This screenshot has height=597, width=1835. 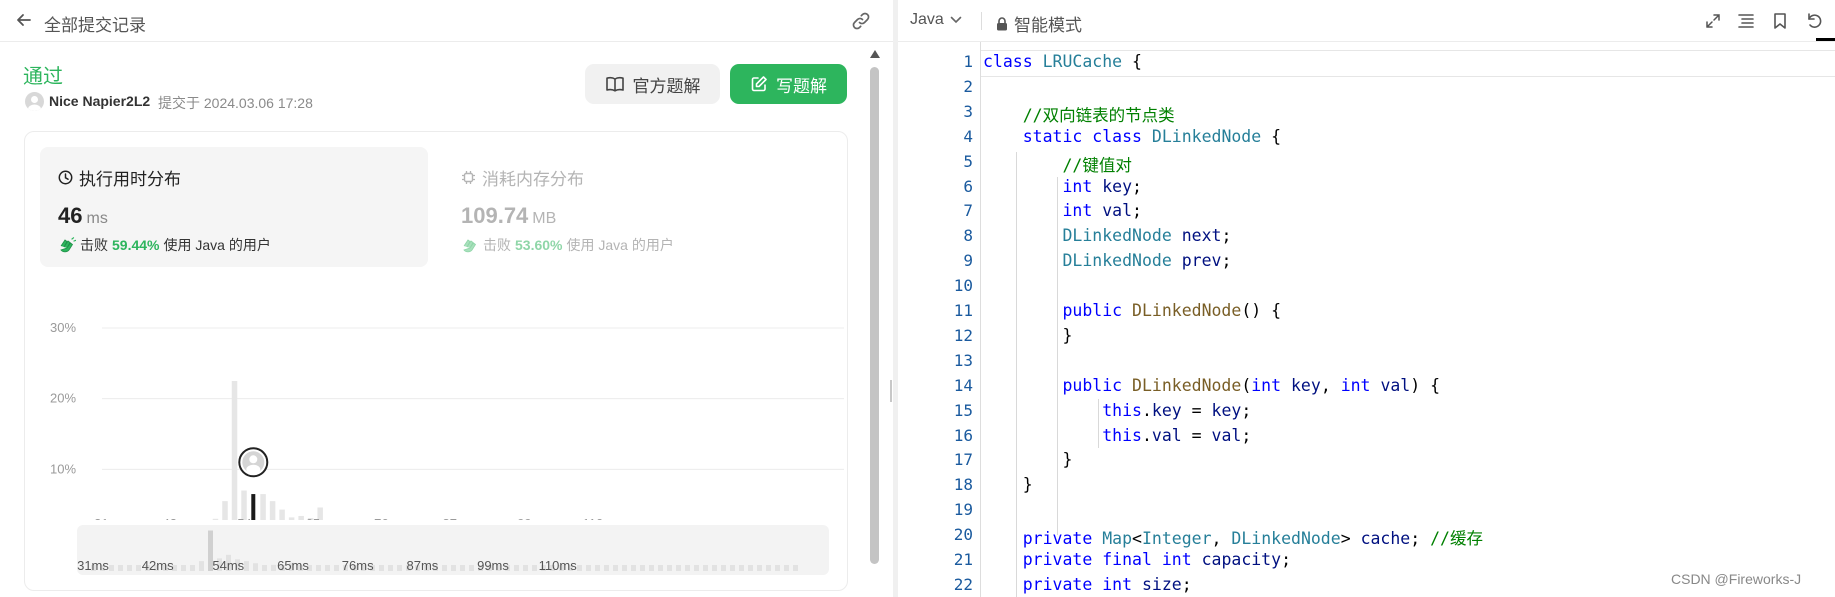 What do you see at coordinates (1746, 21) in the screenshot?
I see `format-icon` at bounding box center [1746, 21].